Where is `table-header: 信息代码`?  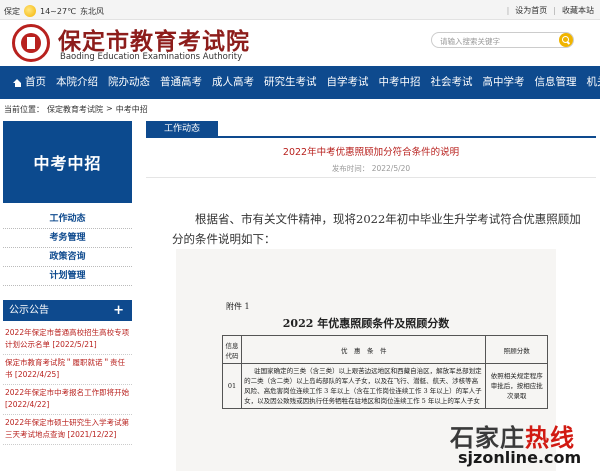
table-header: 信息代码 is located at coordinates (232, 349).